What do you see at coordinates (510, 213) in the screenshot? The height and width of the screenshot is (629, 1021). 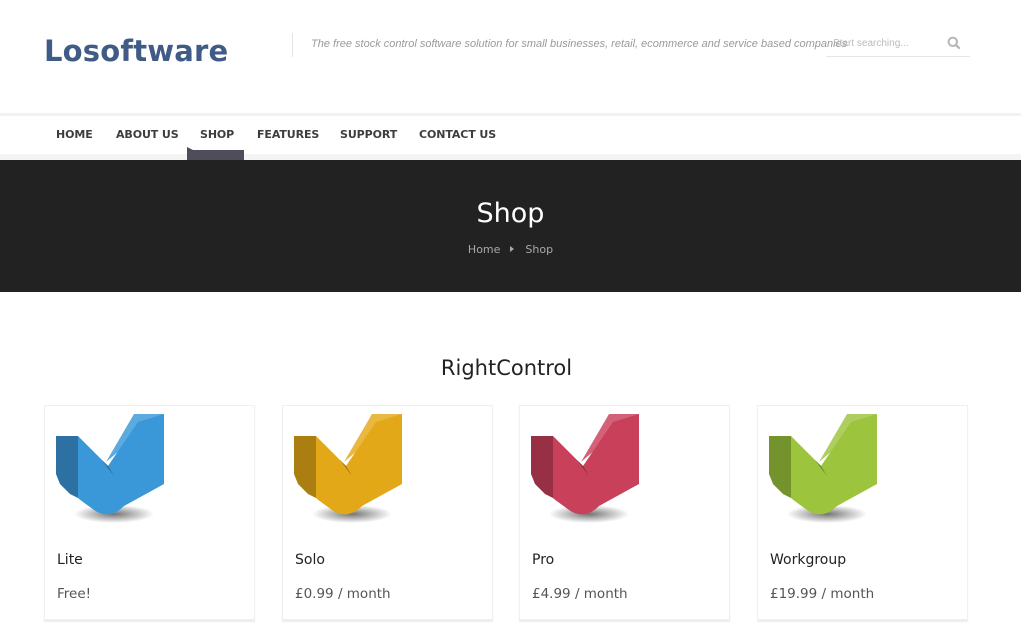 I see `page-title: Shop` at bounding box center [510, 213].